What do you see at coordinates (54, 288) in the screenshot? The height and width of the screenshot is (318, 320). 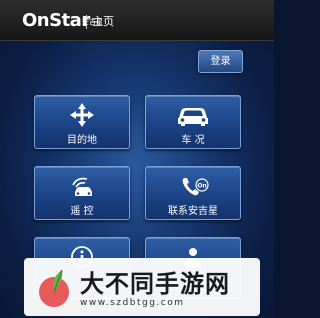 I see `watermark-logo` at bounding box center [54, 288].